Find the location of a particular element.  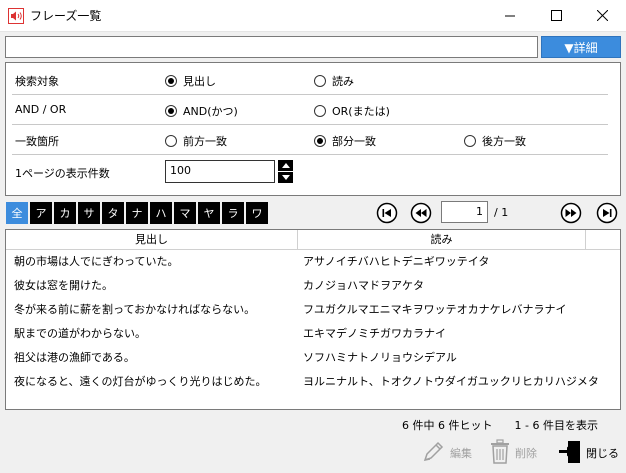

title-bar: フレーズ一覧 is located at coordinates (313, 16).